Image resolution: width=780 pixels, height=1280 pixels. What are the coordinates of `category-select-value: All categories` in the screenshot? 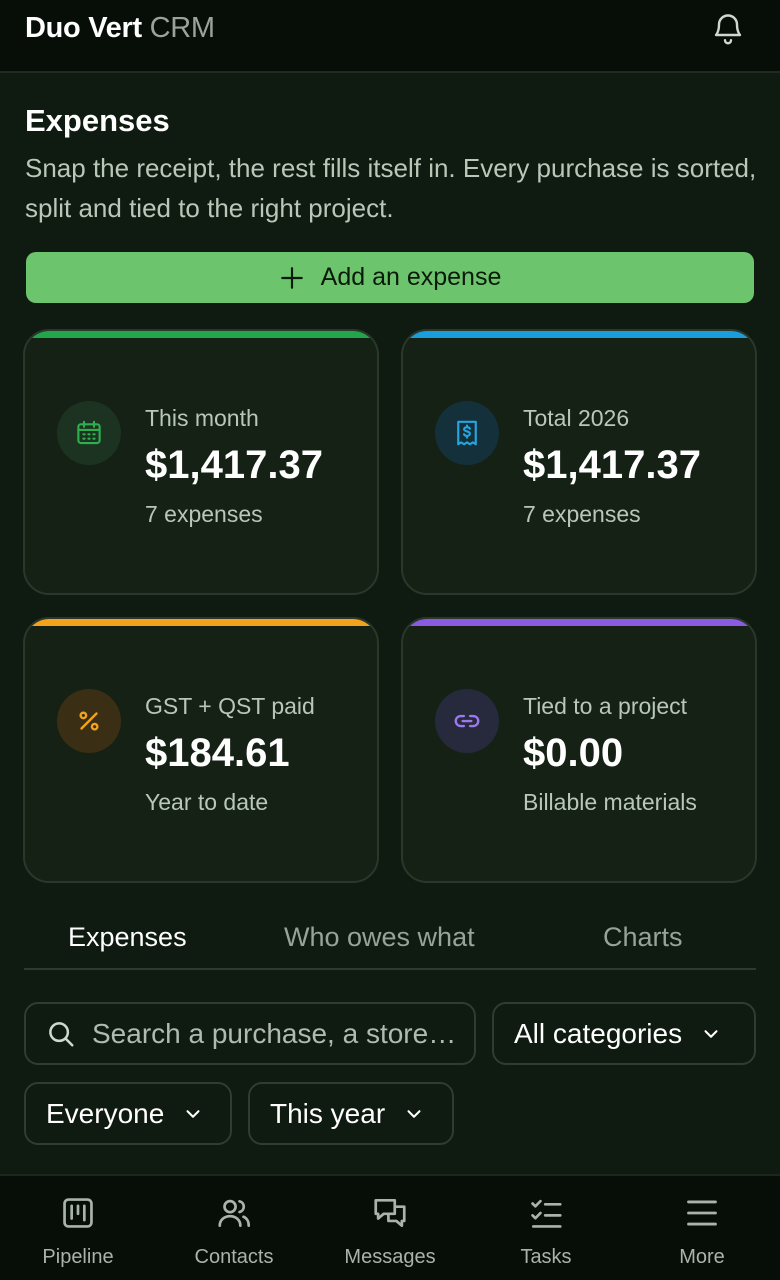 It's located at (598, 1033).